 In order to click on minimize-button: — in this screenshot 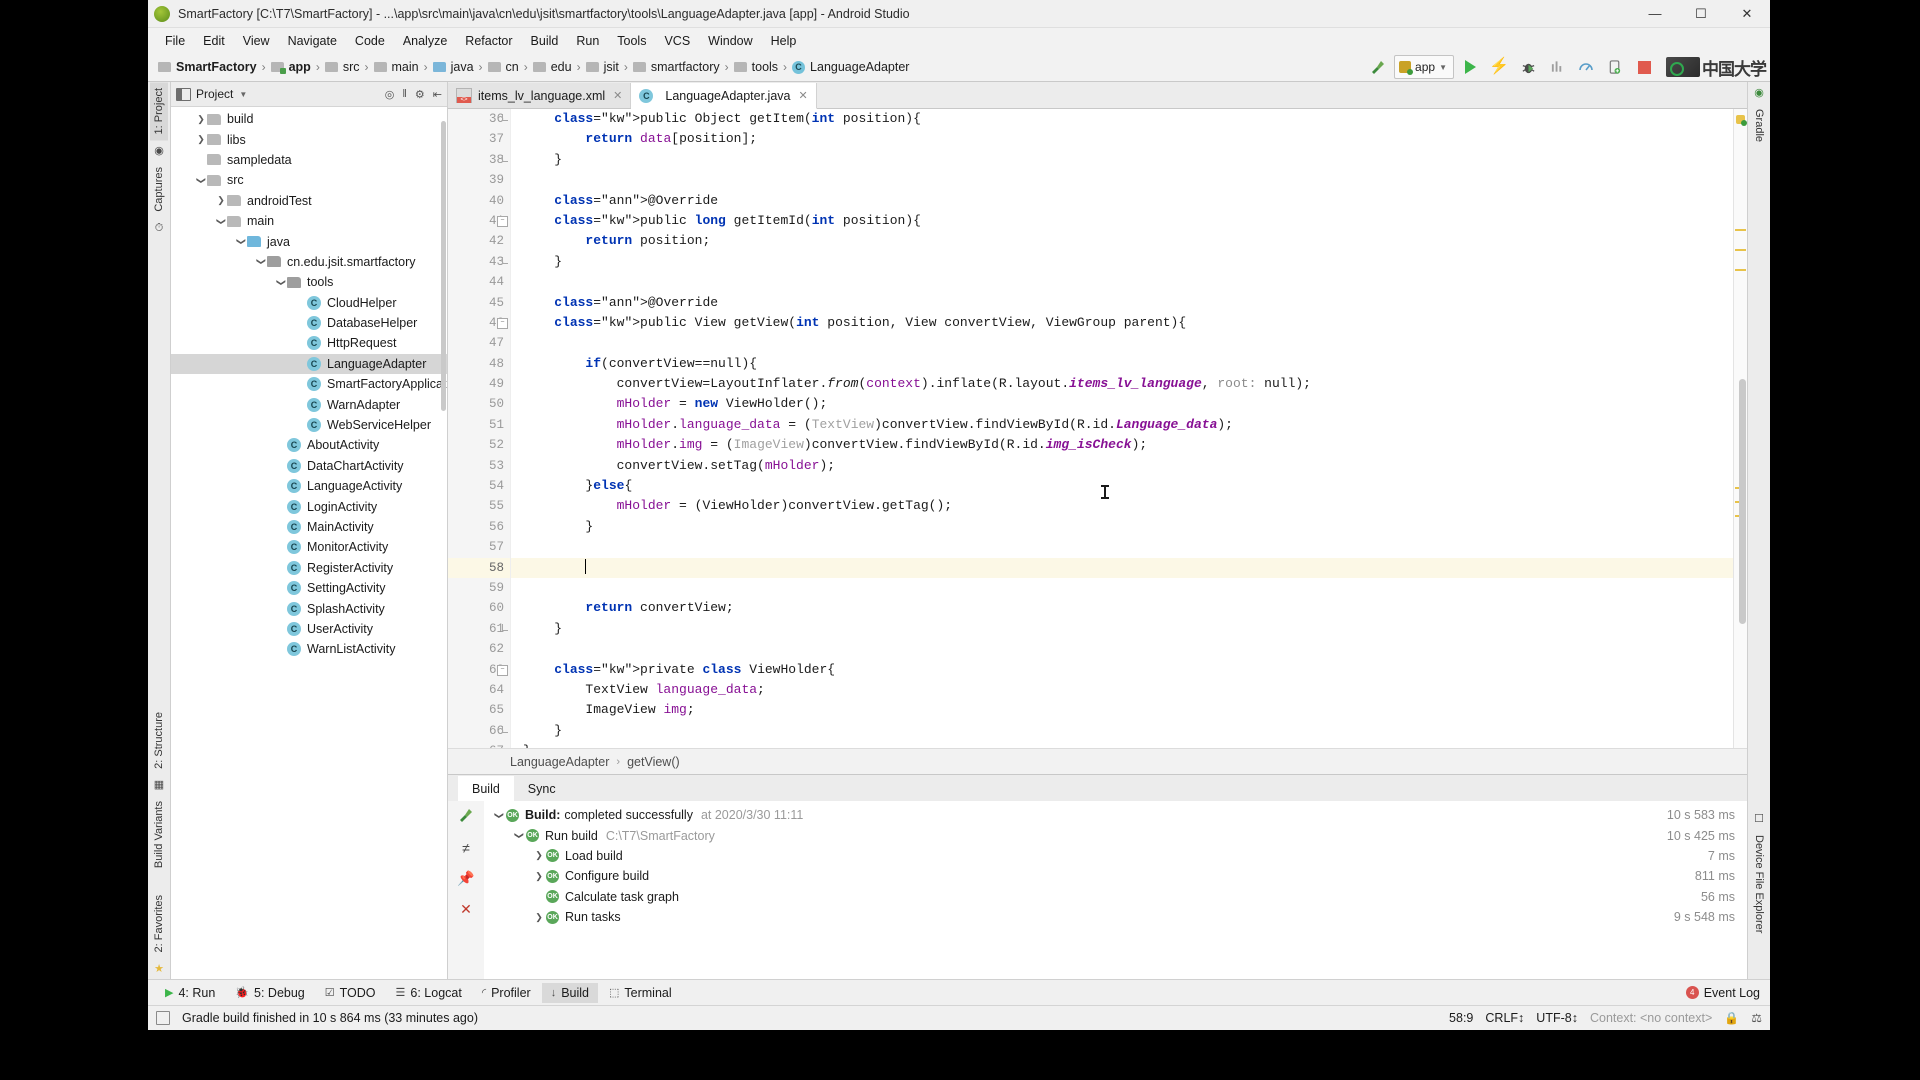, I will do `click(1655, 13)`.